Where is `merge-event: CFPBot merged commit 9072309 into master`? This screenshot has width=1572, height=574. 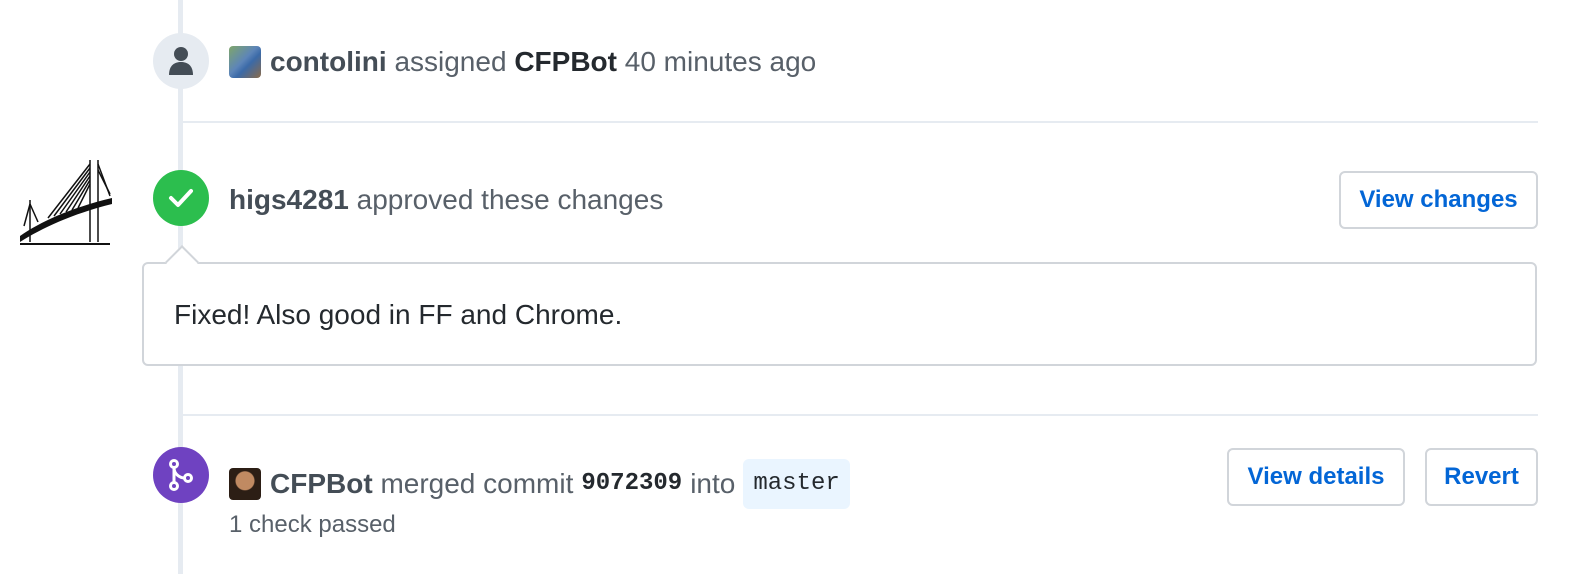 merge-event: CFPBot merged commit 9072309 into master is located at coordinates (539, 484).